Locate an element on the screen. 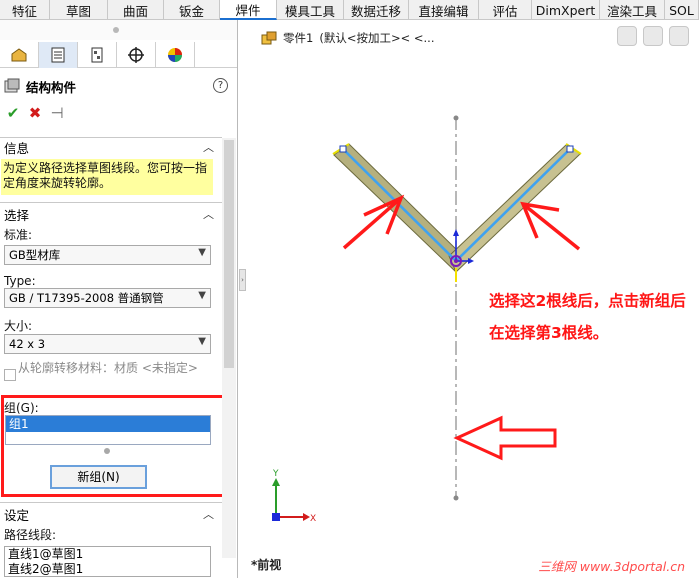  tab-surface: 曲面 is located at coordinates (136, 10).